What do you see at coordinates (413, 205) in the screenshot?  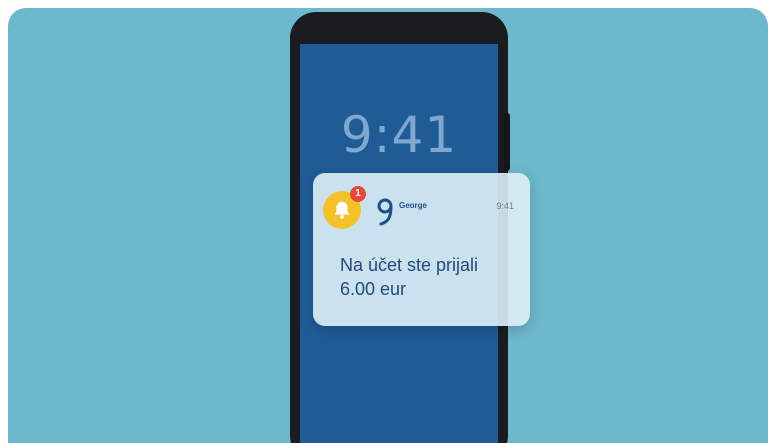 I see `notification-app-name: George` at bounding box center [413, 205].